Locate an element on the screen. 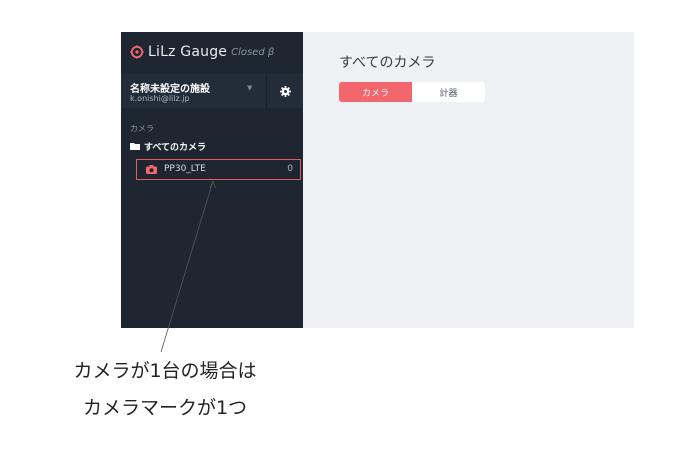 This screenshot has width=694, height=461. annotation-line-1: カメラが1台の場合は is located at coordinates (165, 371).